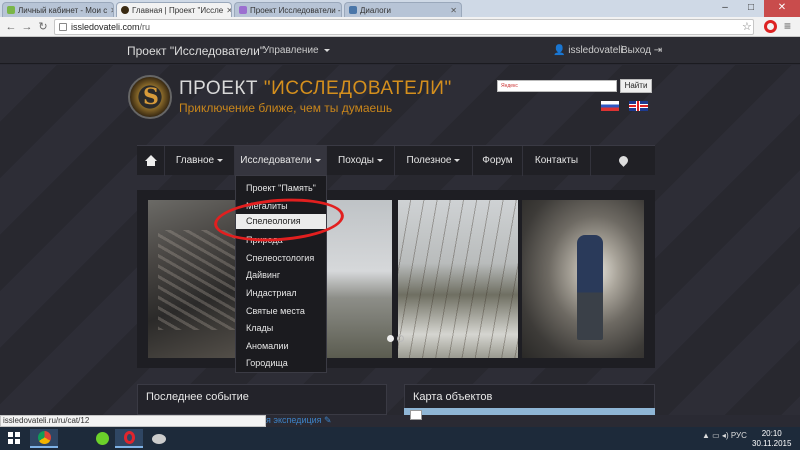 The height and width of the screenshot is (450, 800). Describe the element at coordinates (129, 438) in the screenshot. I see `opera-taskbar-icon` at that location.